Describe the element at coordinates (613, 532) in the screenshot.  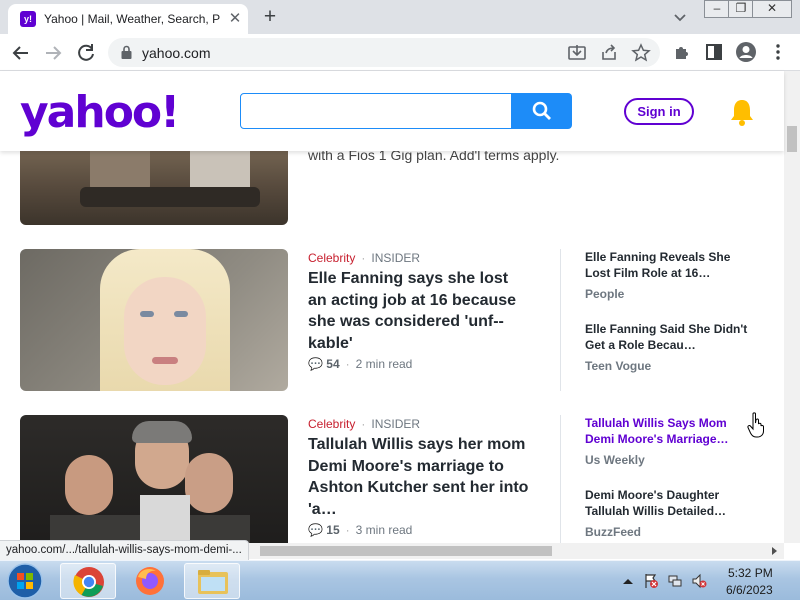
I see `related-story-source: BuzzFeed` at that location.